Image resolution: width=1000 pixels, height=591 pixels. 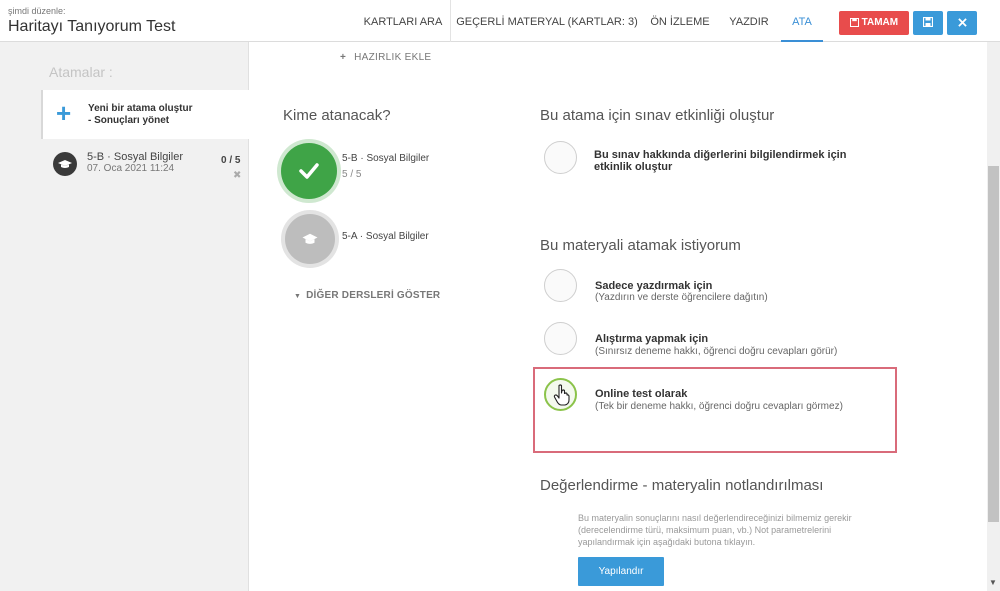 I want to click on new-assignment-line1: Yeni bir atama oluştur, so click(x=140, y=108).